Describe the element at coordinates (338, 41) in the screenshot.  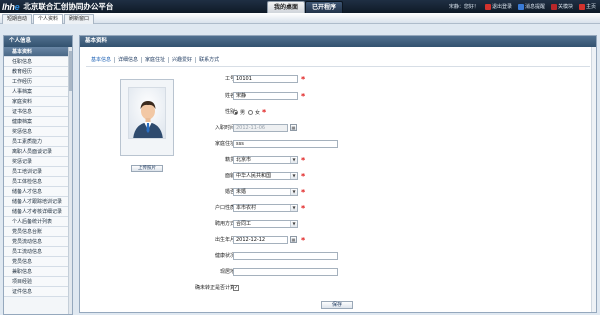
I see `main-panel-title: 基本资料` at that location.